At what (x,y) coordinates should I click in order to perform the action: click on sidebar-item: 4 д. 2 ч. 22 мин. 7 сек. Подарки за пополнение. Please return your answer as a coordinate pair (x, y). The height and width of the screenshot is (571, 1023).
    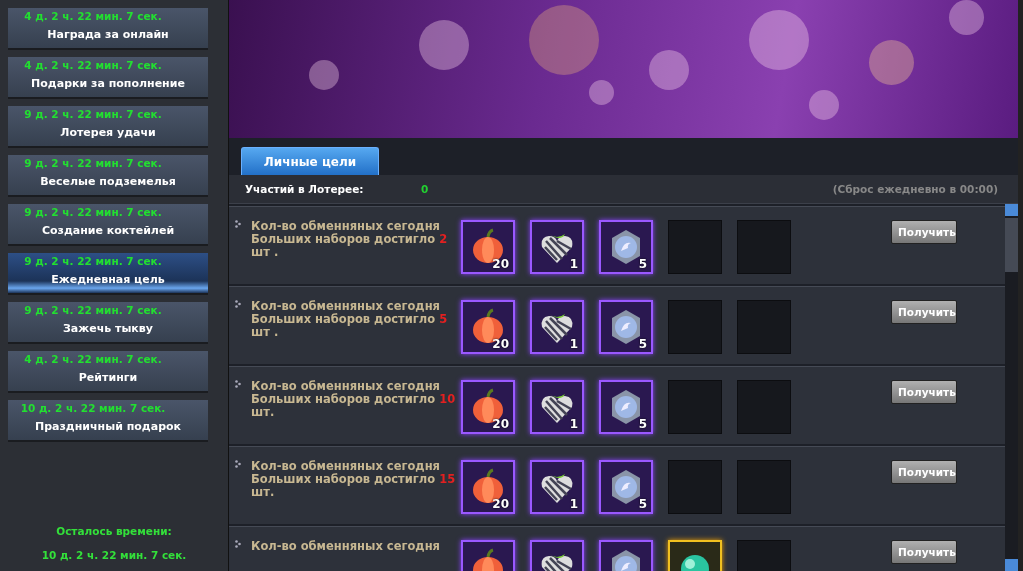
    Looking at the image, I should click on (108, 78).